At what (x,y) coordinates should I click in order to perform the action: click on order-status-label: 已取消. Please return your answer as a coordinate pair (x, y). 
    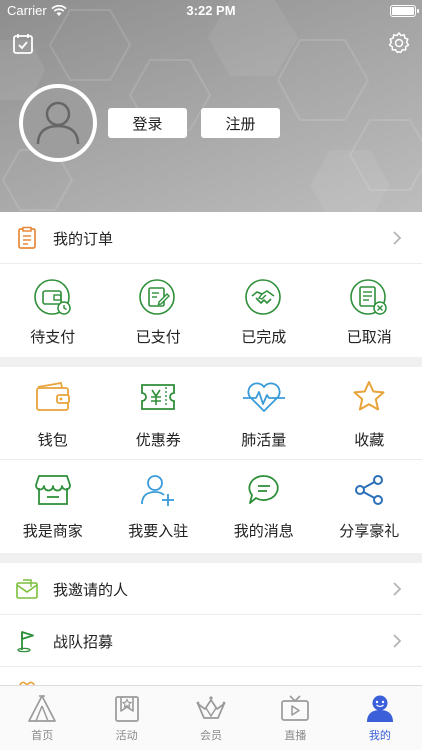
    Looking at the image, I should click on (369, 337).